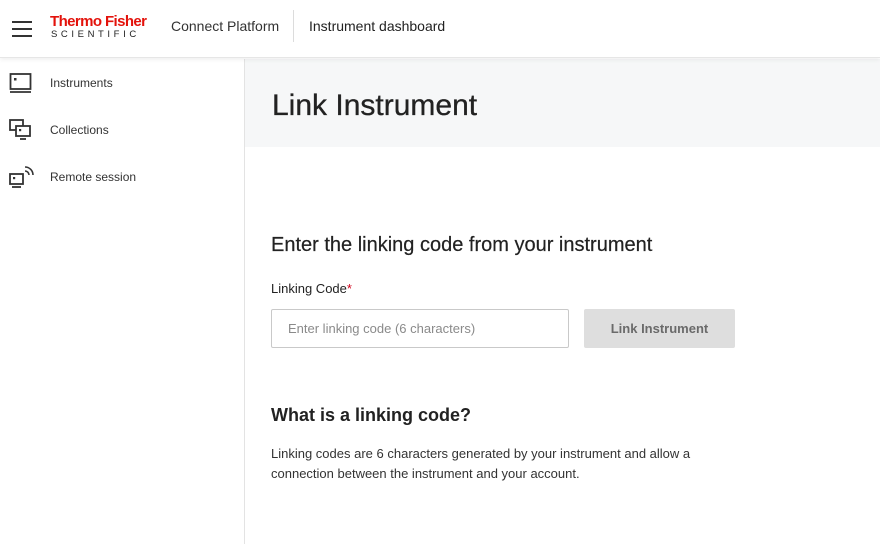  I want to click on logo-subtitle-text: SCIENTIFIC, so click(95, 34).